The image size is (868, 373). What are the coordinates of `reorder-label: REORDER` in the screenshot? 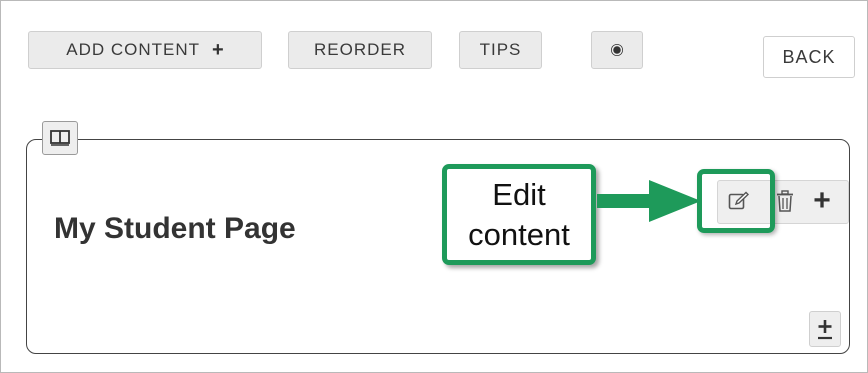 It's located at (359, 49).